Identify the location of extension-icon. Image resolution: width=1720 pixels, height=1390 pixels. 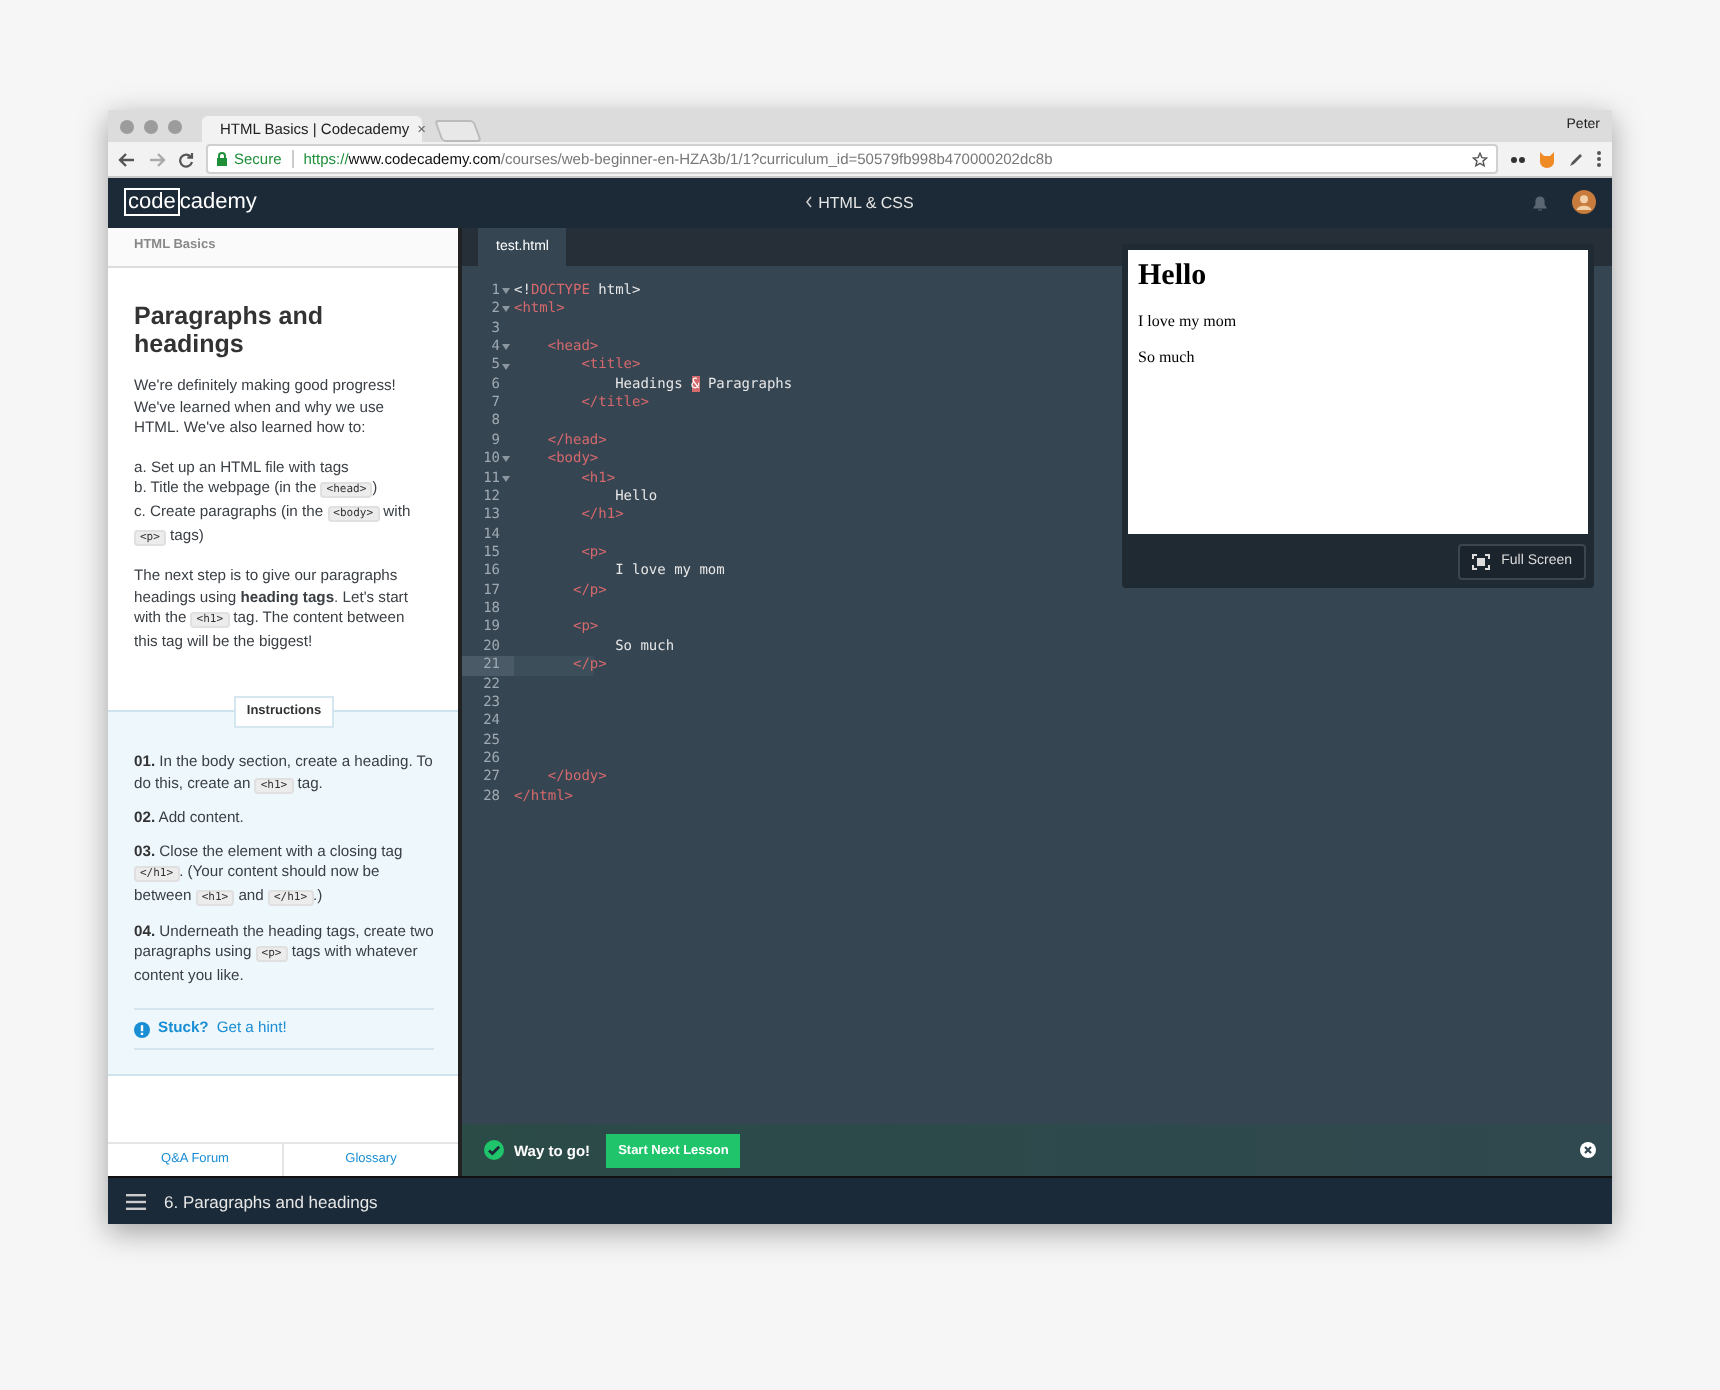
(1518, 159).